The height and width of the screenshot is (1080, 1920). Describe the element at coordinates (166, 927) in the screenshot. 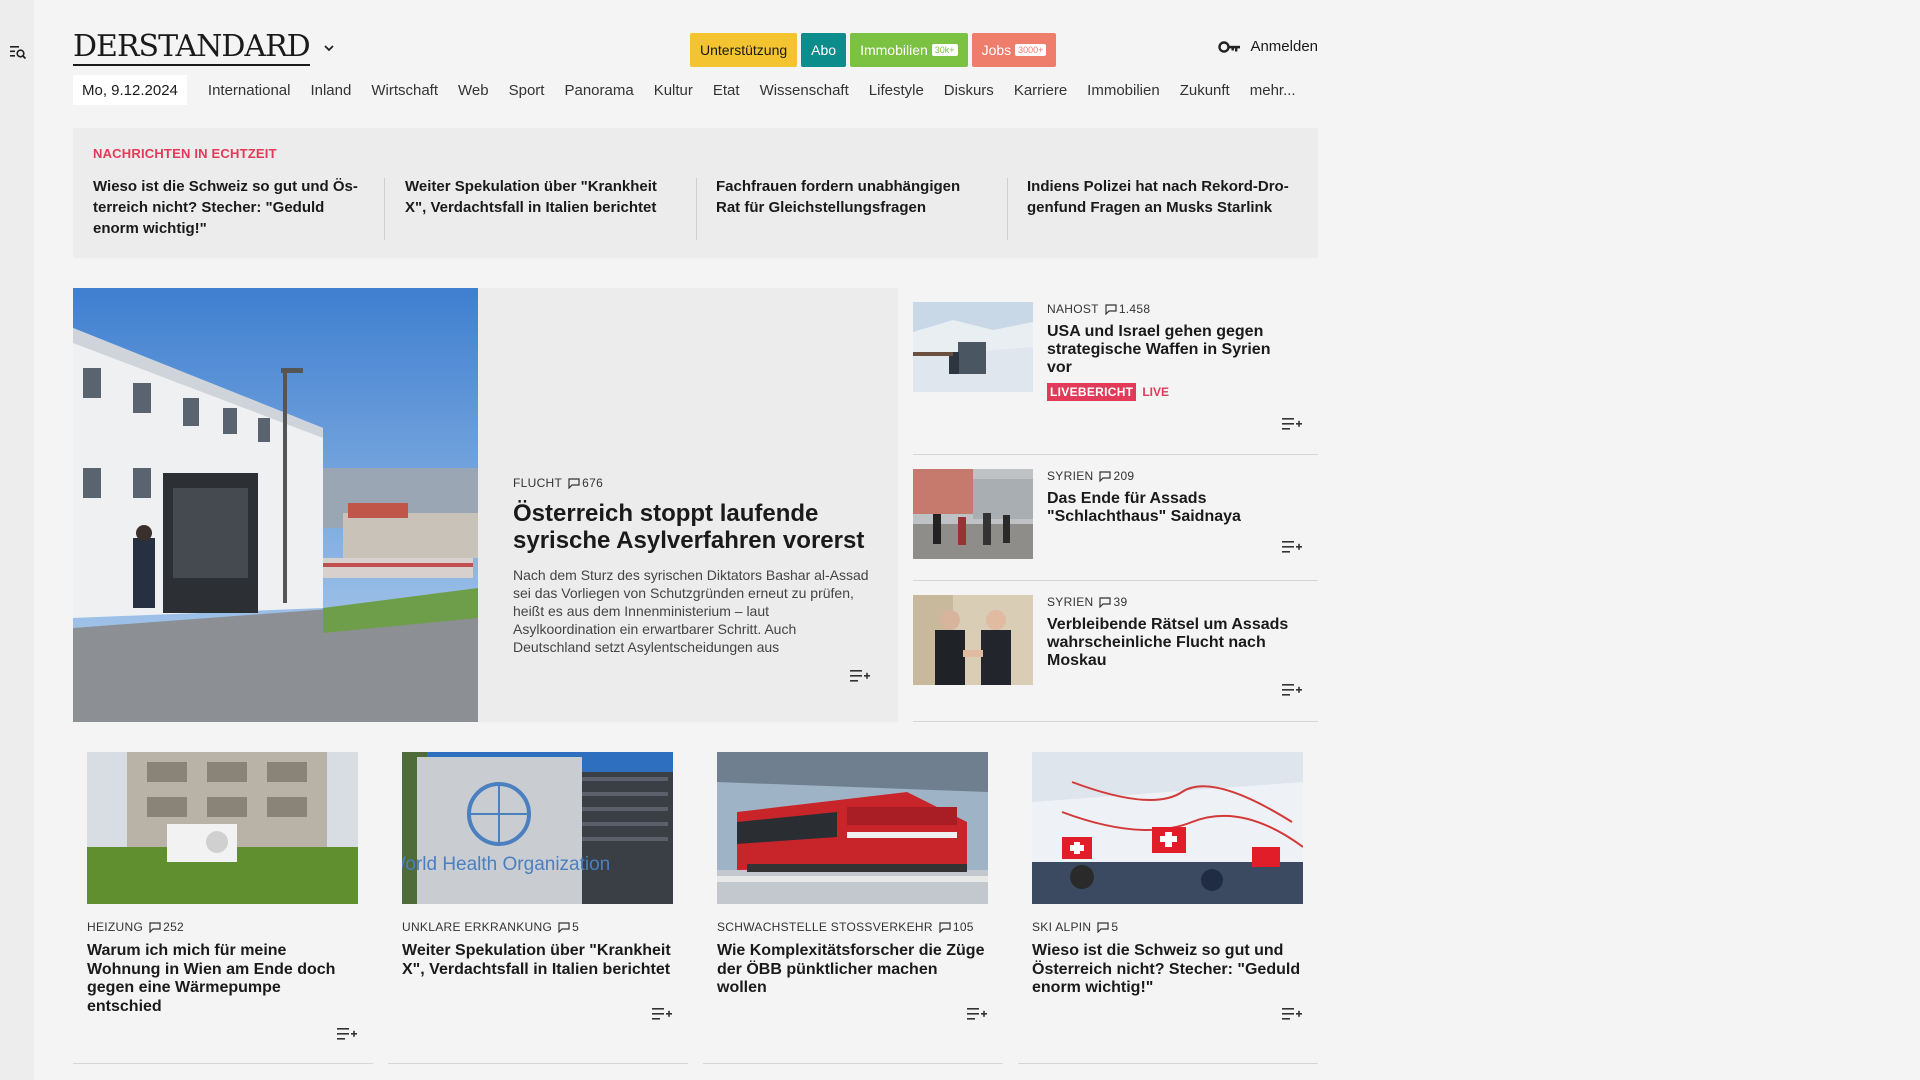

I see `comment-count: 252` at that location.